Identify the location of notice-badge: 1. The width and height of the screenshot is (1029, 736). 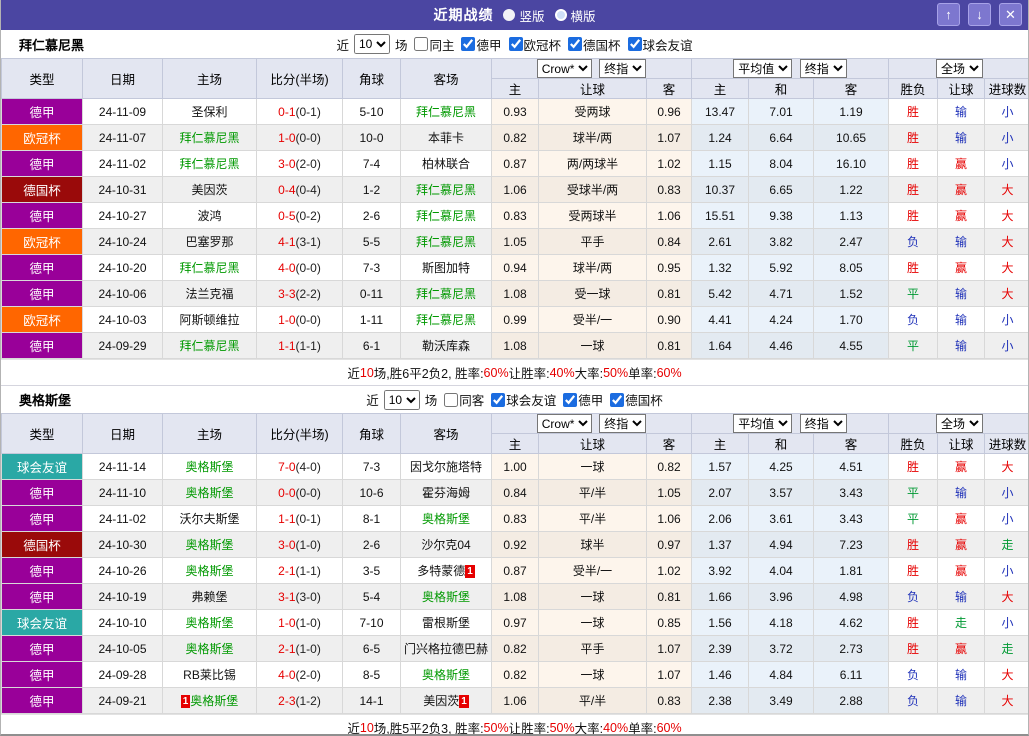
(470, 571).